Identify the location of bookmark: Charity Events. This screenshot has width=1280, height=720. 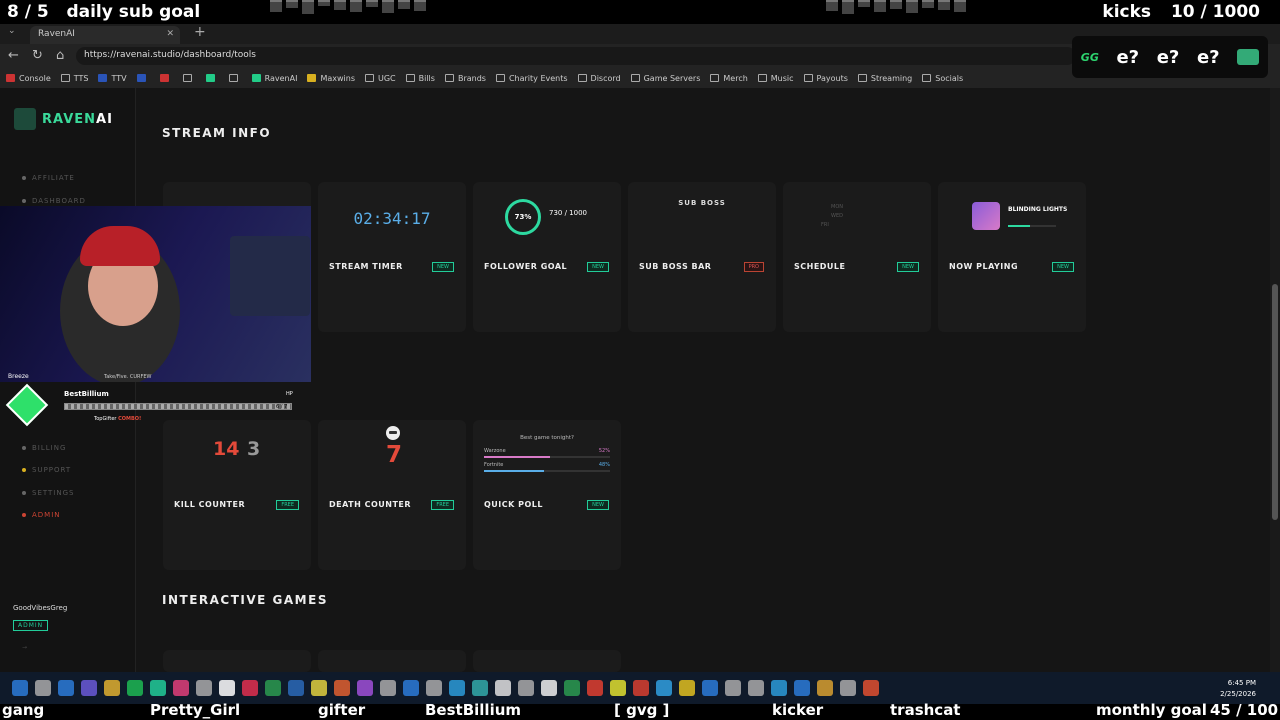
(531, 78).